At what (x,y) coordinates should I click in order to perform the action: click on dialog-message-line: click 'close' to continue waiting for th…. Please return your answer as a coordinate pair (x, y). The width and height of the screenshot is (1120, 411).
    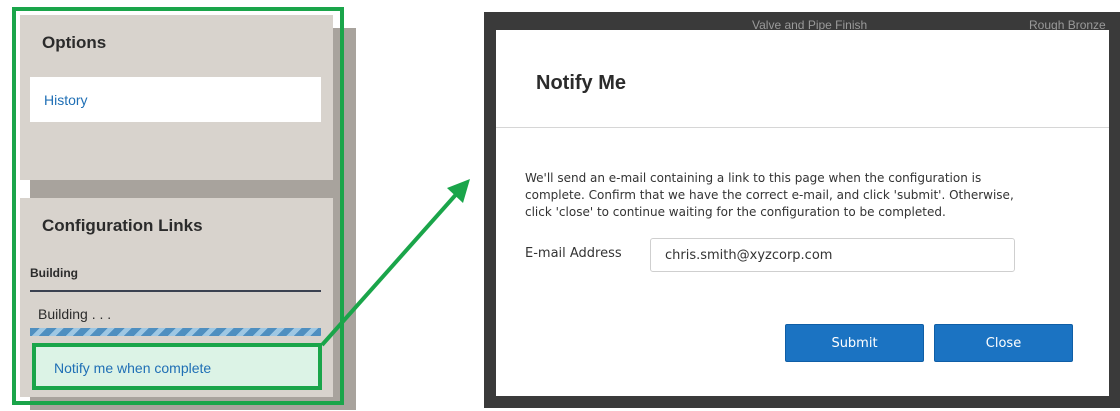
    Looking at the image, I should click on (735, 212).